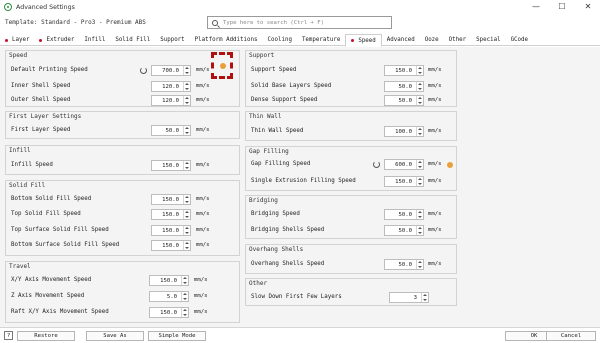 This screenshot has height=343, width=600. Describe the element at coordinates (353, 40) in the screenshot. I see `modified-dot-icon` at that location.